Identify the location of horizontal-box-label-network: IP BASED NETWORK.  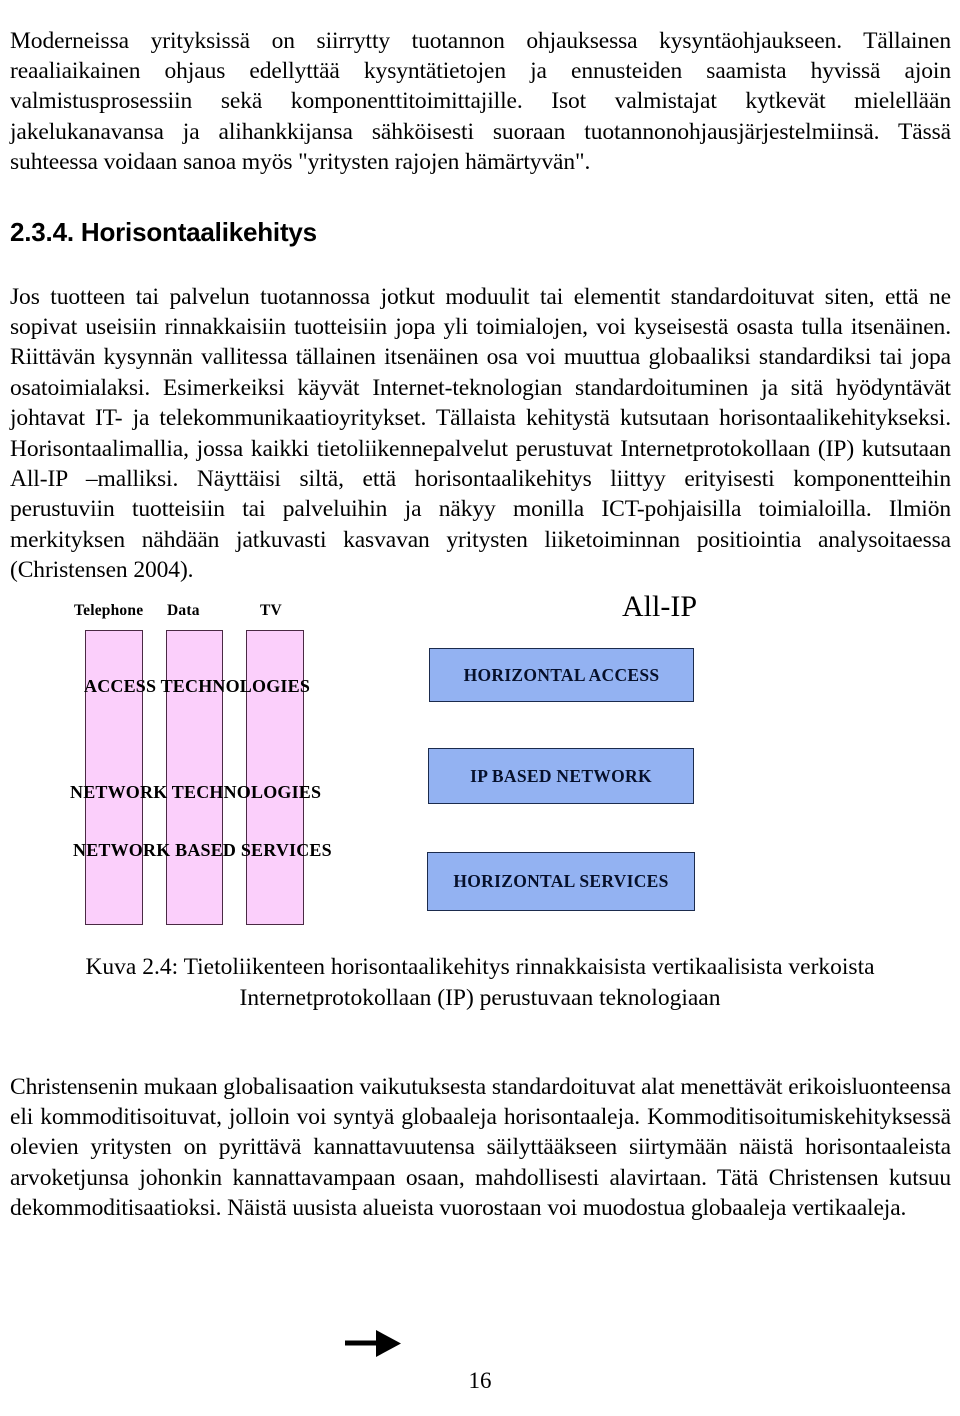
(561, 775).